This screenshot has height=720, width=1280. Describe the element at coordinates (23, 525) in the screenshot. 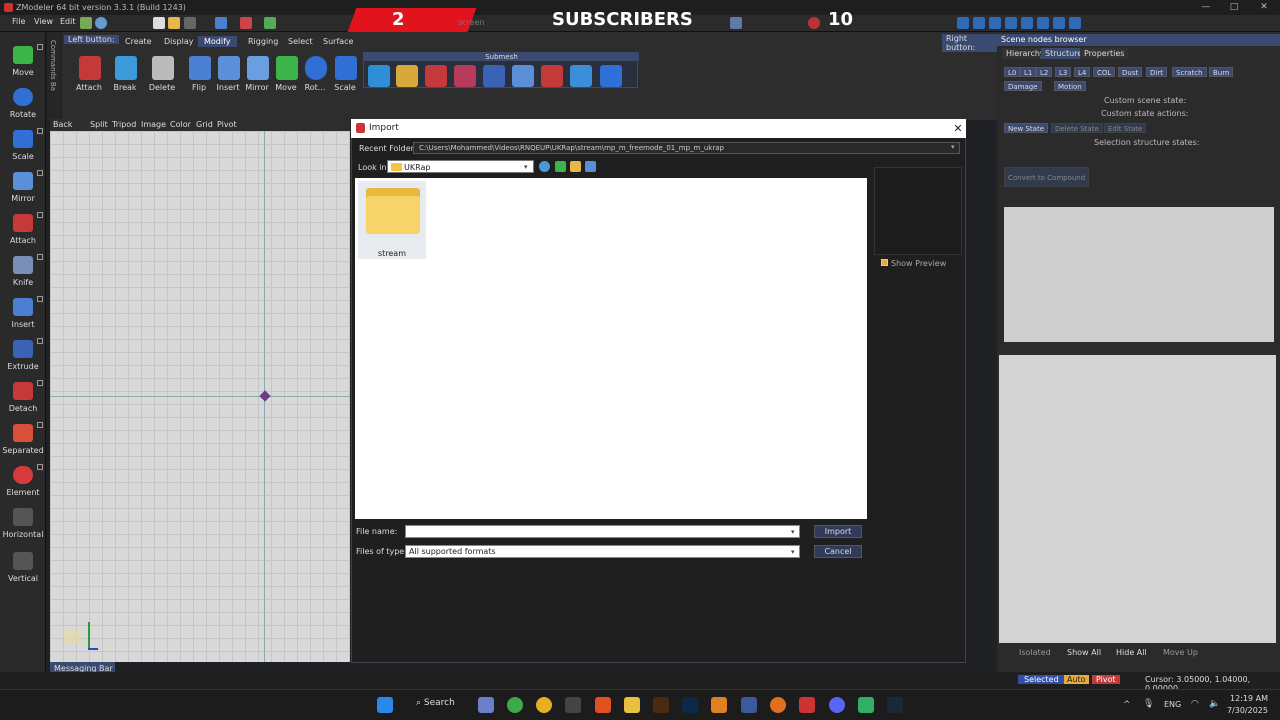

I see `tool-horizontal: Horizontal` at that location.